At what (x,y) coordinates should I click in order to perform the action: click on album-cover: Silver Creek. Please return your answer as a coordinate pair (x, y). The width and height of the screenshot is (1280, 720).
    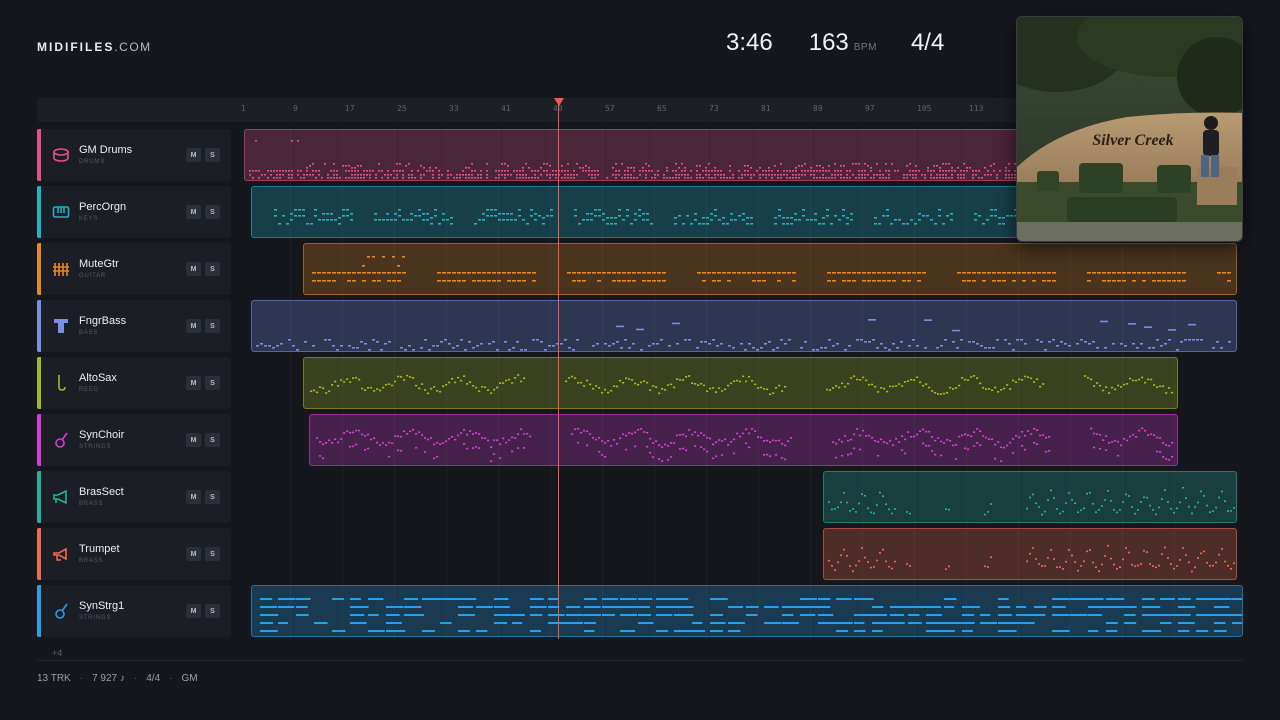
    Looking at the image, I should click on (1129, 129).